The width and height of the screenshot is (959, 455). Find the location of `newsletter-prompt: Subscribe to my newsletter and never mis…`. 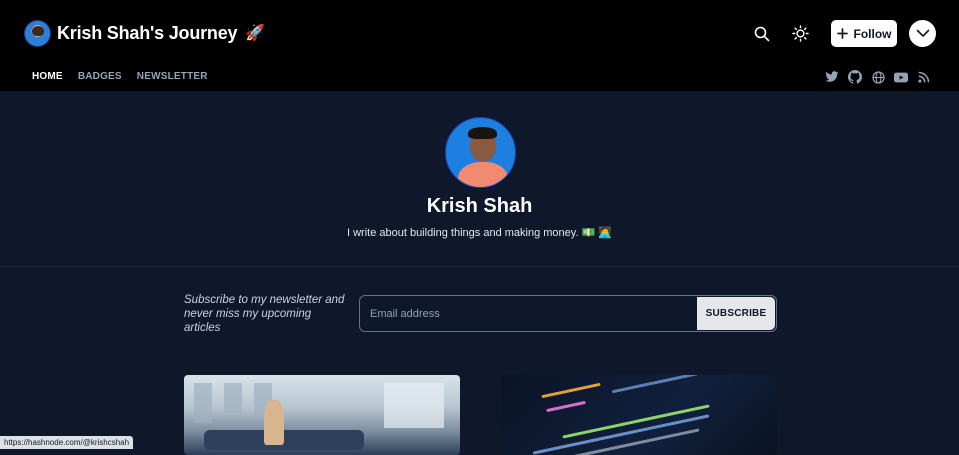

newsletter-prompt: Subscribe to my newsletter and never mis… is located at coordinates (264, 314).